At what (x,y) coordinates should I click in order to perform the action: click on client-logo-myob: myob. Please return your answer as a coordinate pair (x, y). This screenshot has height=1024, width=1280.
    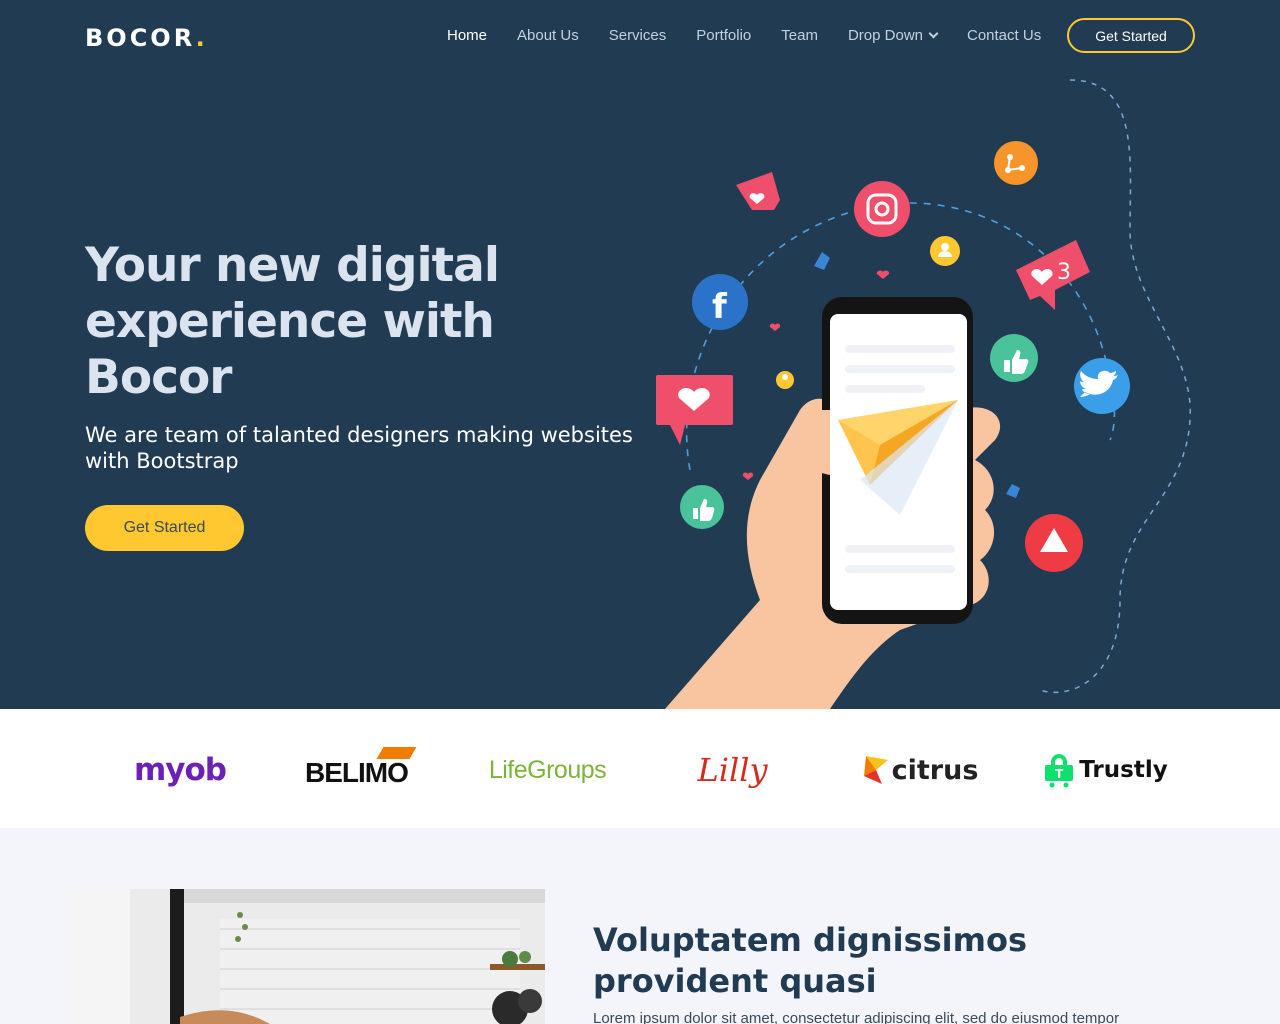
    Looking at the image, I should click on (180, 770).